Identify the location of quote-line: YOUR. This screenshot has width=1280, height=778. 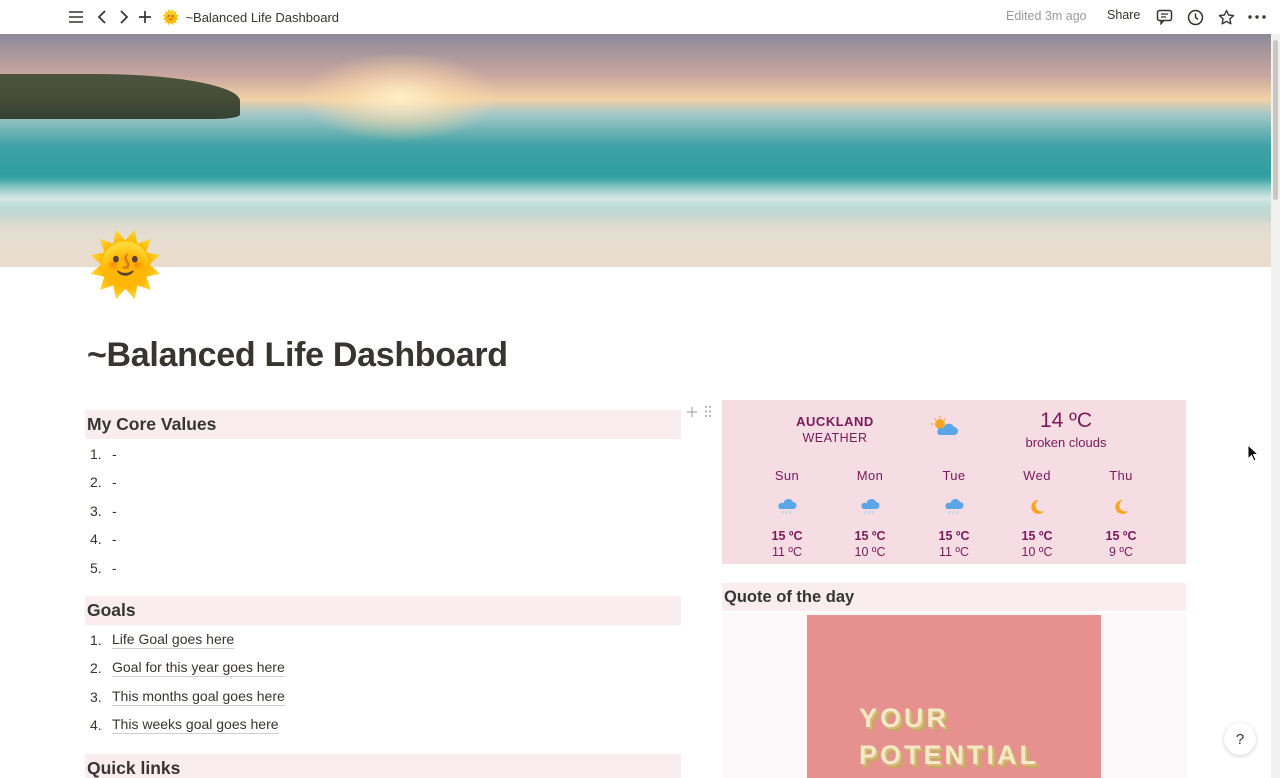
(904, 718).